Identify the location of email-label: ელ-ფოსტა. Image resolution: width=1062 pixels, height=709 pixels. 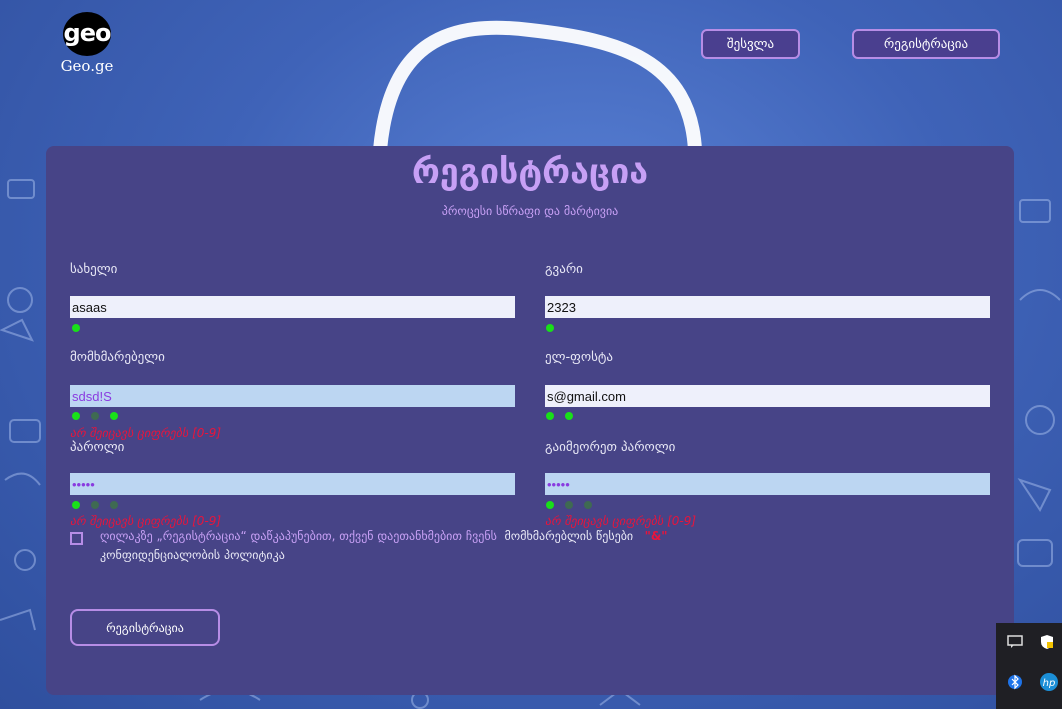
(579, 357).